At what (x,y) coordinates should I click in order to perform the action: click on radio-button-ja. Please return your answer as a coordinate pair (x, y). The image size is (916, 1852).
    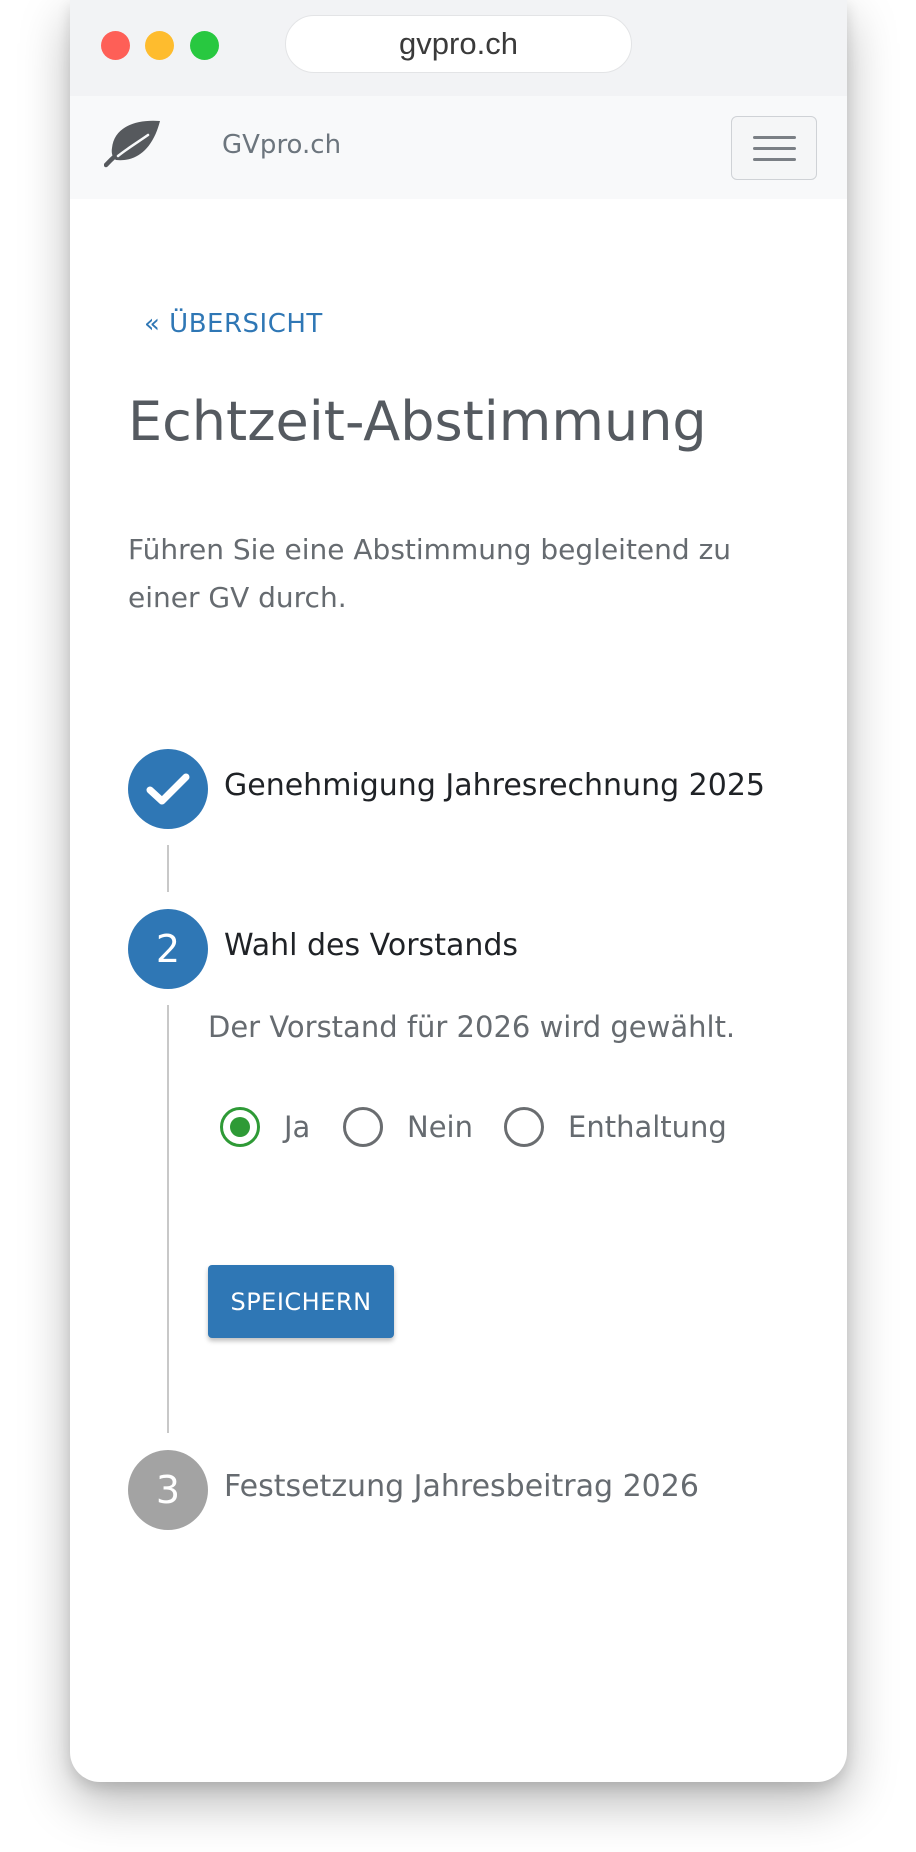
    Looking at the image, I should click on (240, 1127).